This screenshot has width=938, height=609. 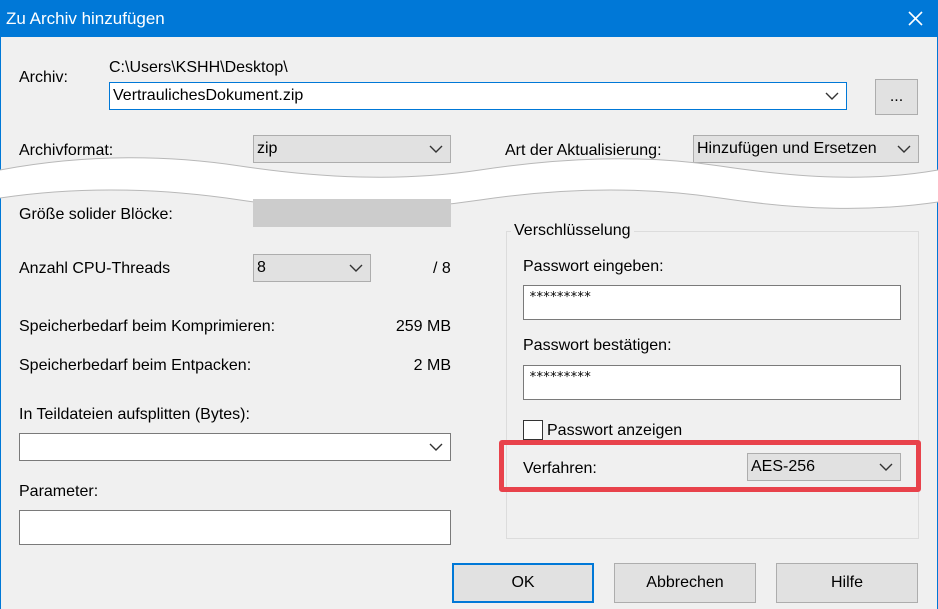 I want to click on cancel-button-label: Abbrechen, so click(x=685, y=582).